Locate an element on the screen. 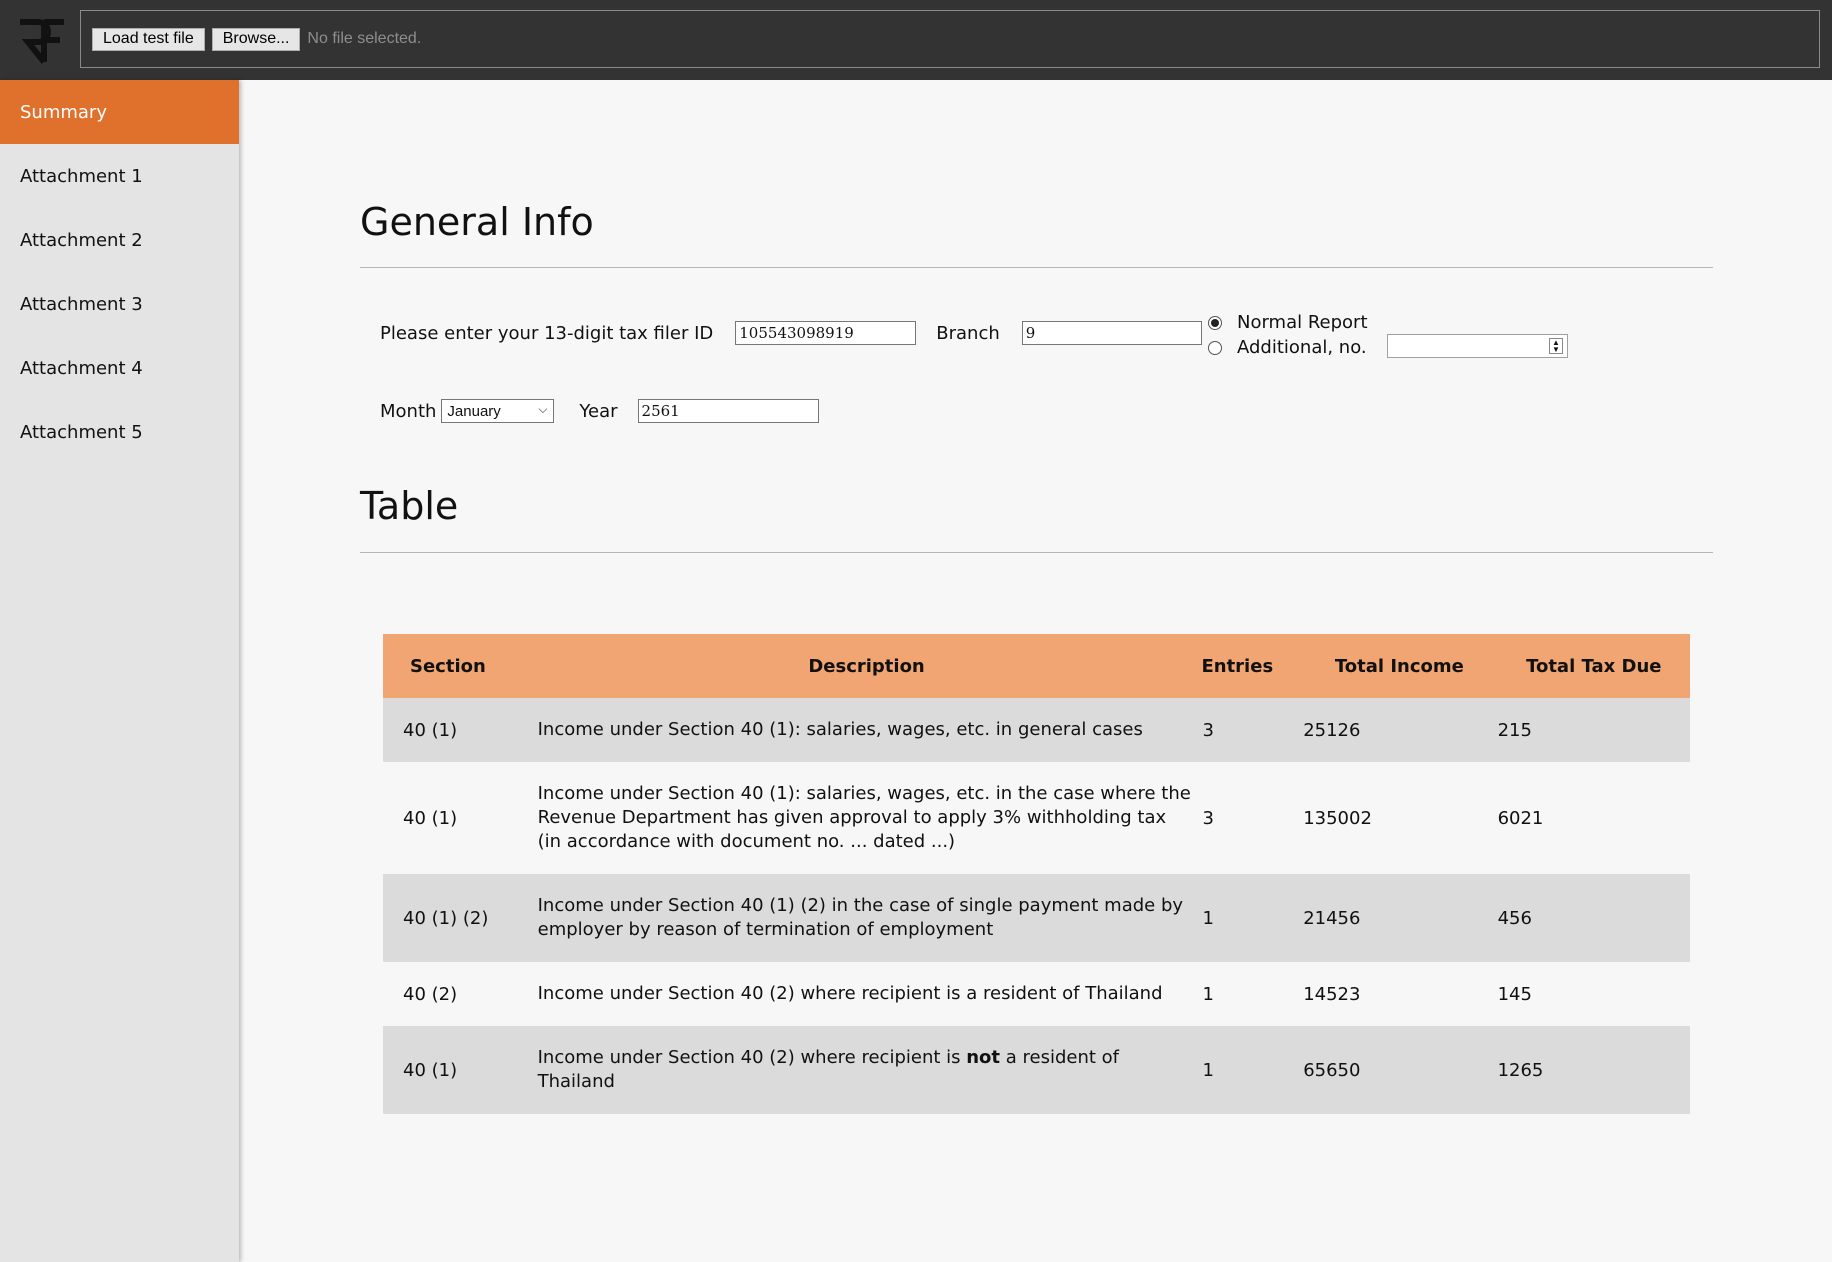 This screenshot has width=1832, height=1262. spinner-arrows-icon: ▲ ▼ is located at coordinates (1556, 346).